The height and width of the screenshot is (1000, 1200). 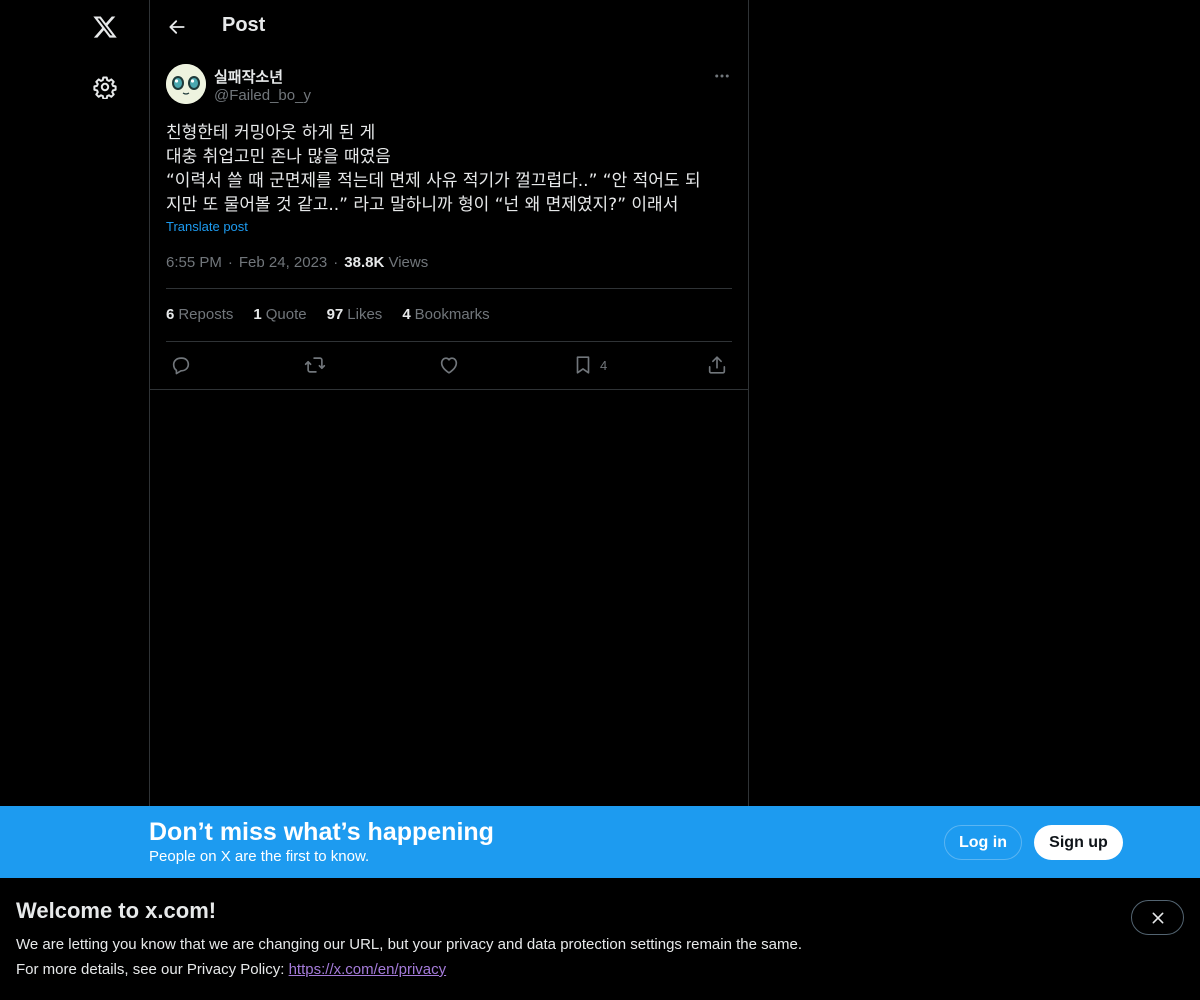 I want to click on welcome-title: Welcome to x.com!, so click(x=116, y=910).